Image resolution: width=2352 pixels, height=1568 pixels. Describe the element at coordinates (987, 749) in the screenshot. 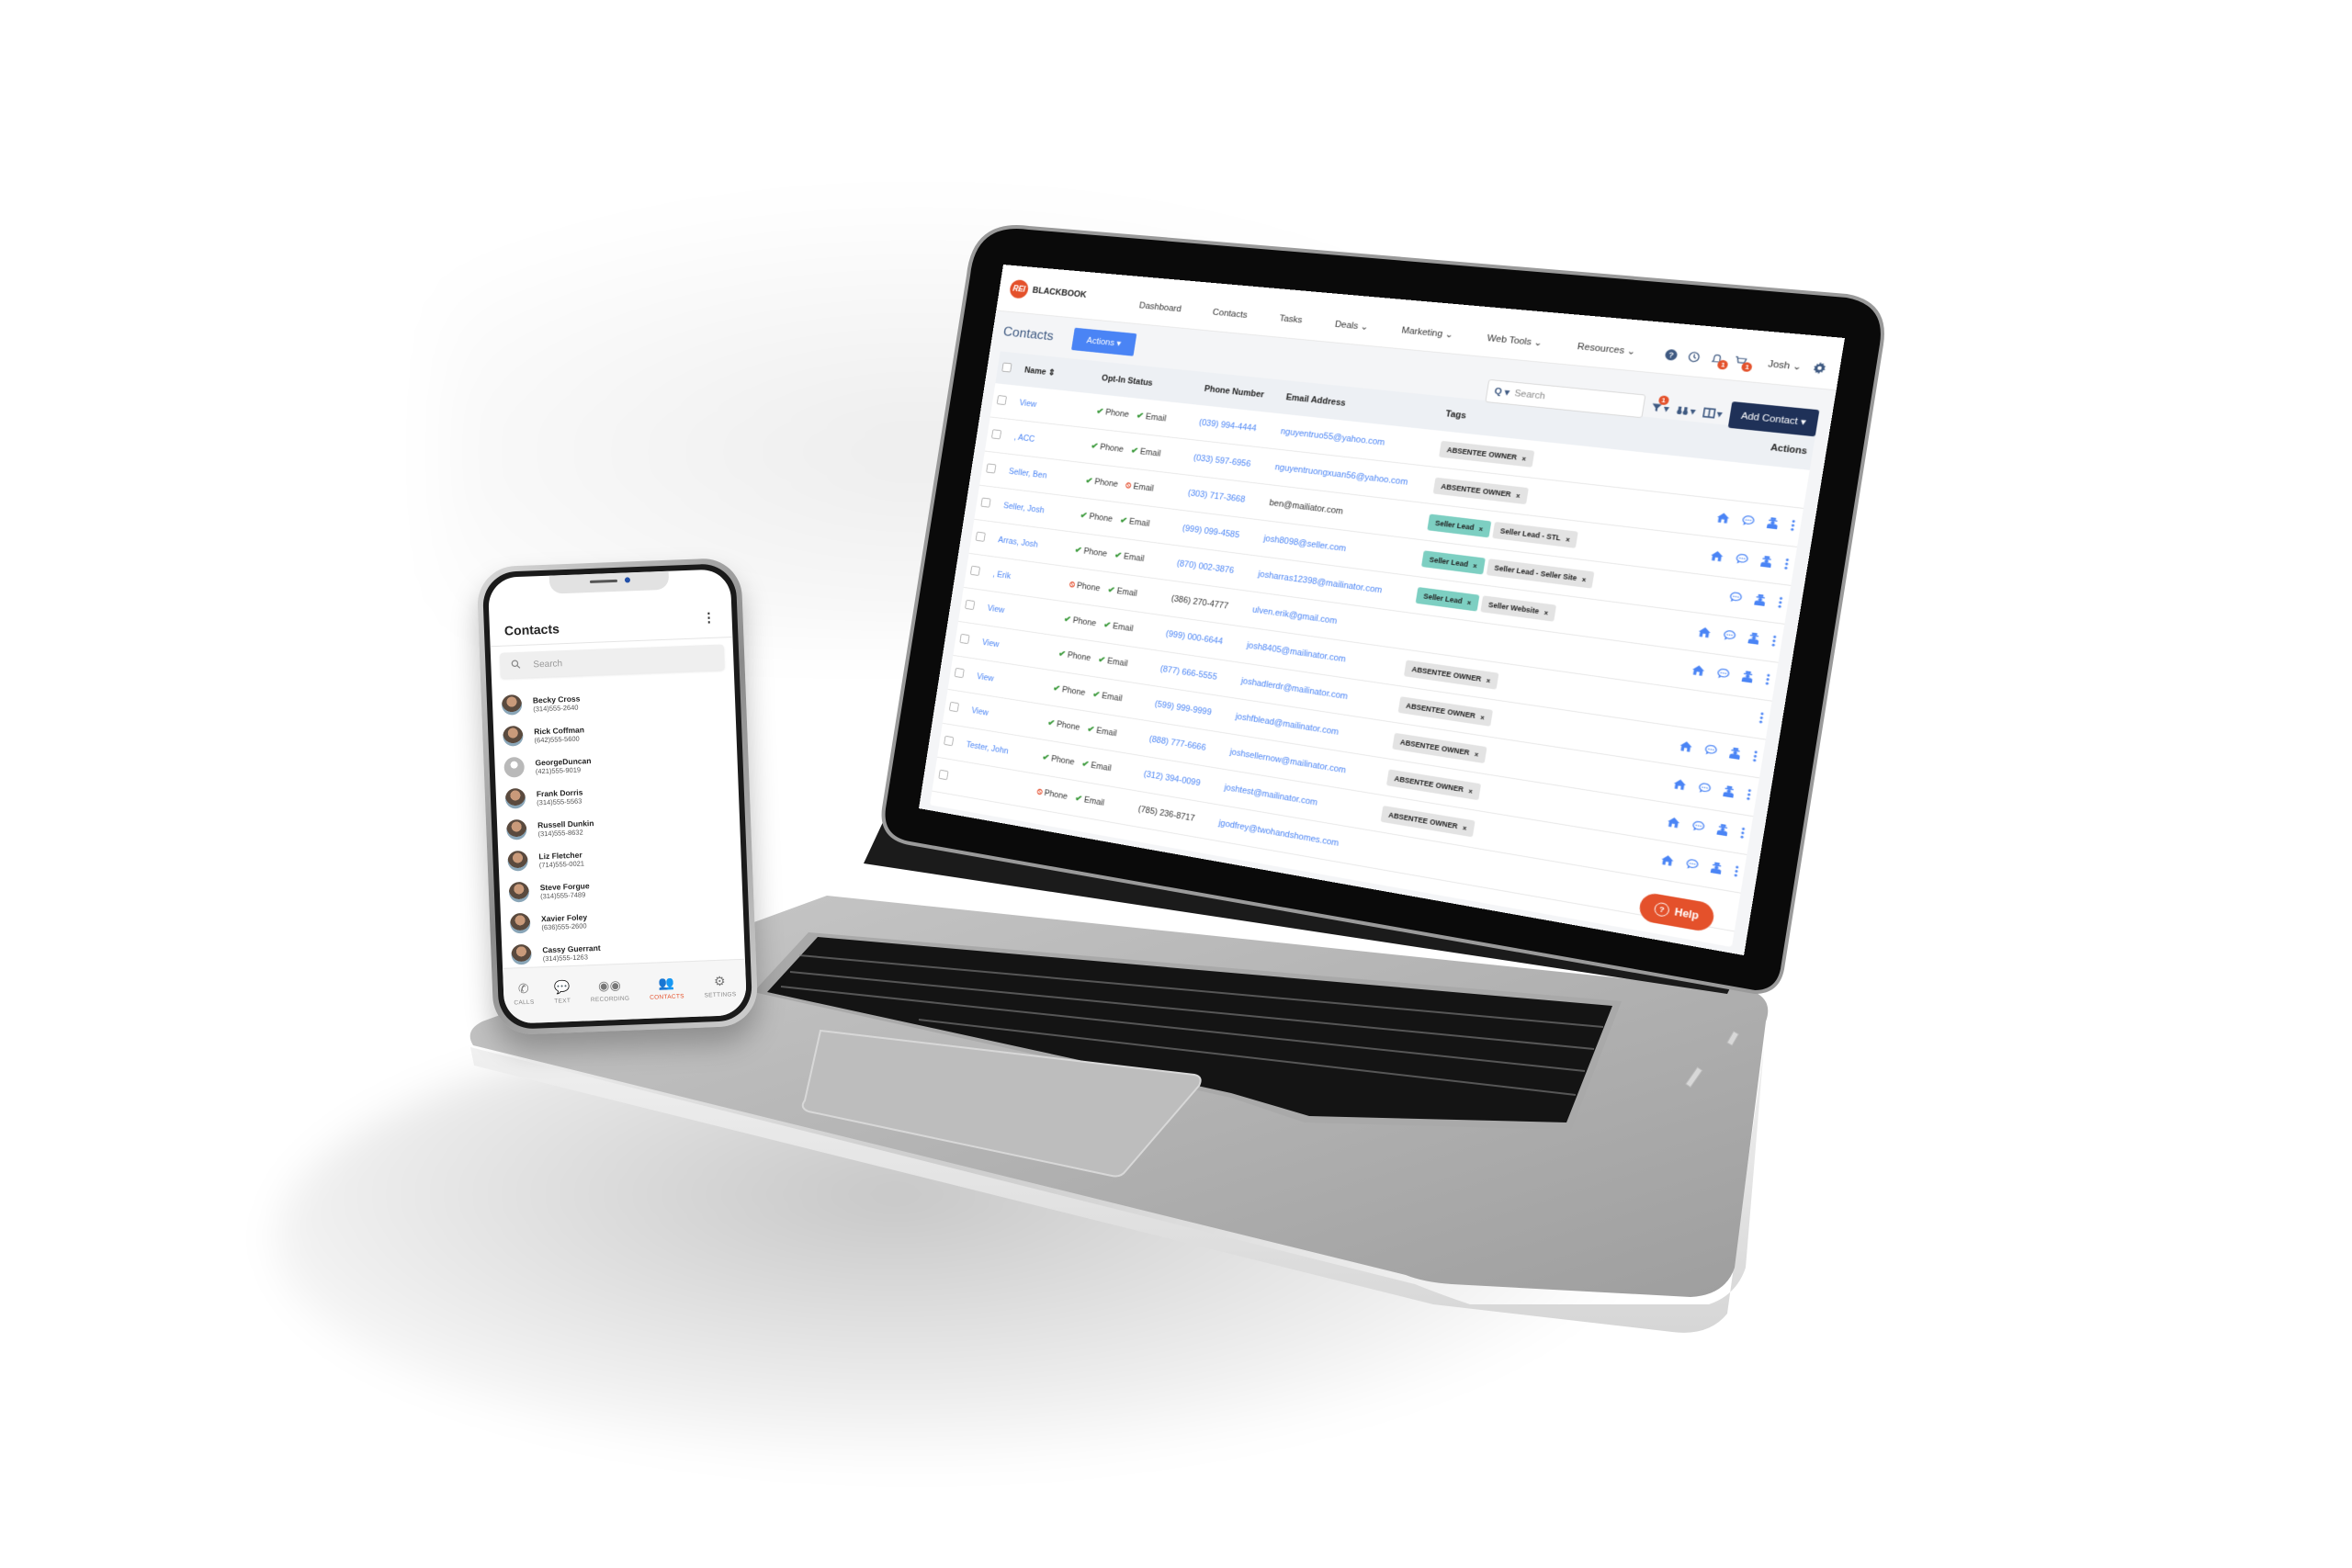

I see `contact-name-link: Tester, John` at that location.